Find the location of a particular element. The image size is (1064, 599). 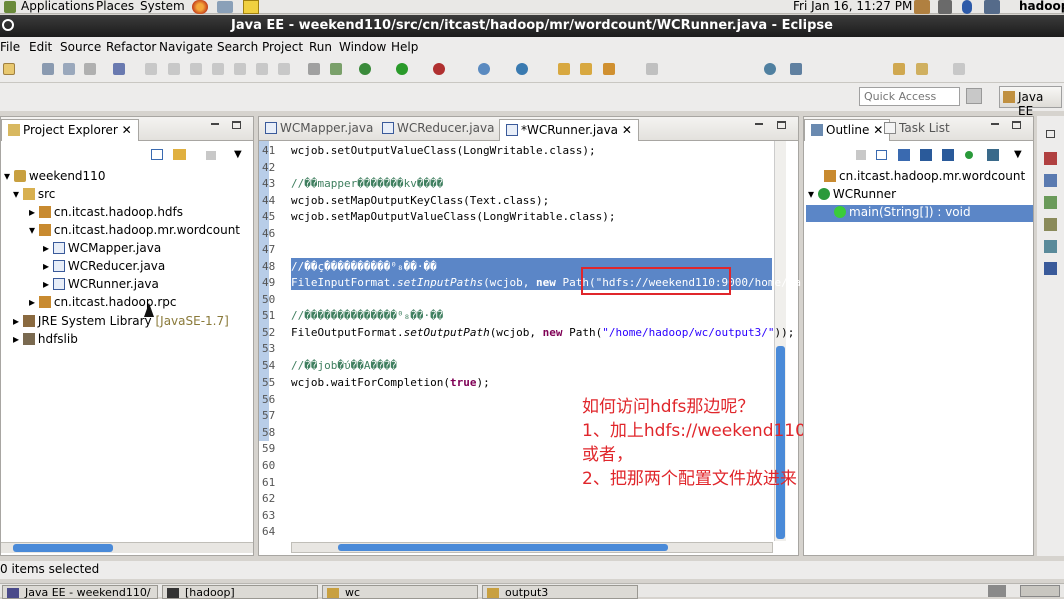

tree-item-jre: ▸ JRE System Library [JavaSE-1.7] is located at coordinates (121, 321).